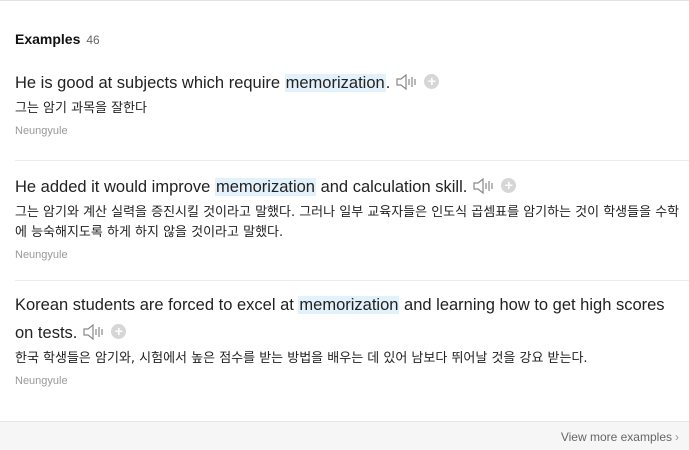 This screenshot has width=689, height=450. Describe the element at coordinates (157, 305) in the screenshot. I see `sentence-text: Korean students are forced to excel at` at that location.